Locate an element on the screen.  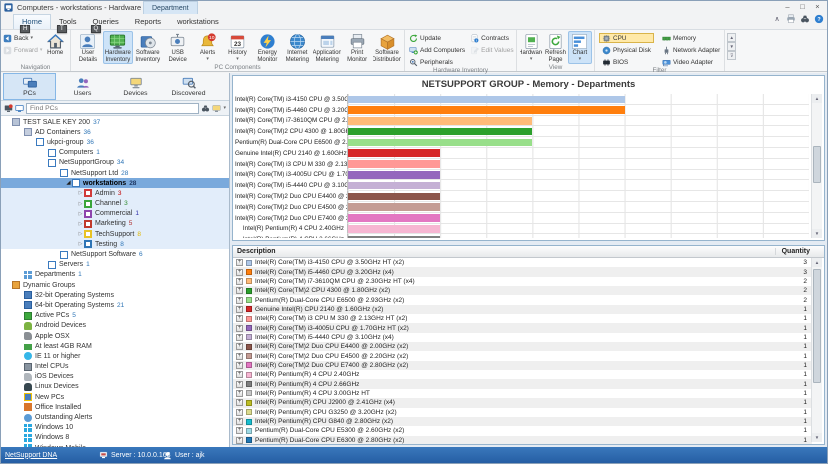
contracts-button: i Contracts is located at coordinates (491, 38).